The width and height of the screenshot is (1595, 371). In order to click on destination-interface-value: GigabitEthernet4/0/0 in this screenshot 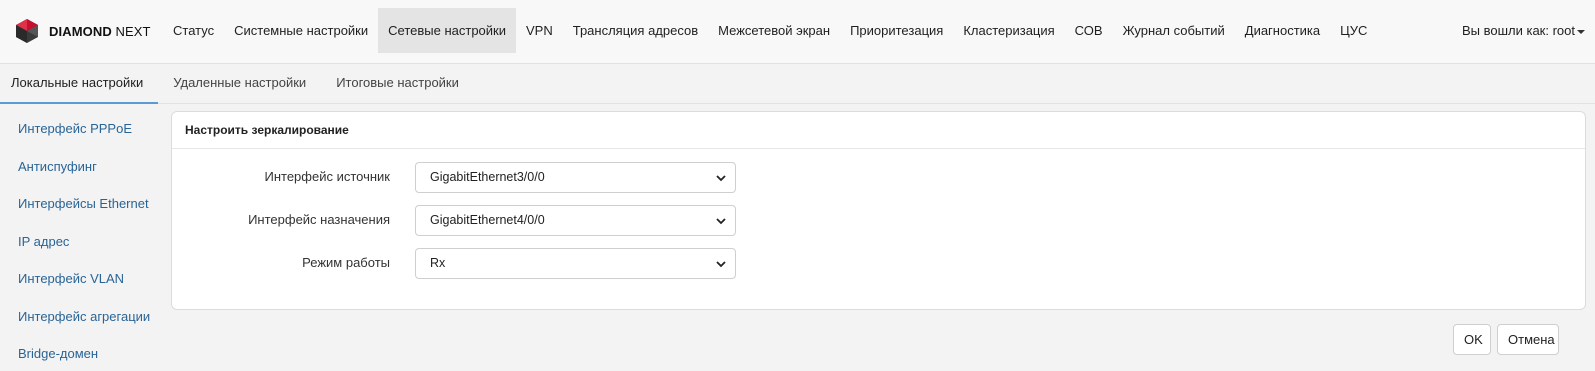, I will do `click(487, 220)`.